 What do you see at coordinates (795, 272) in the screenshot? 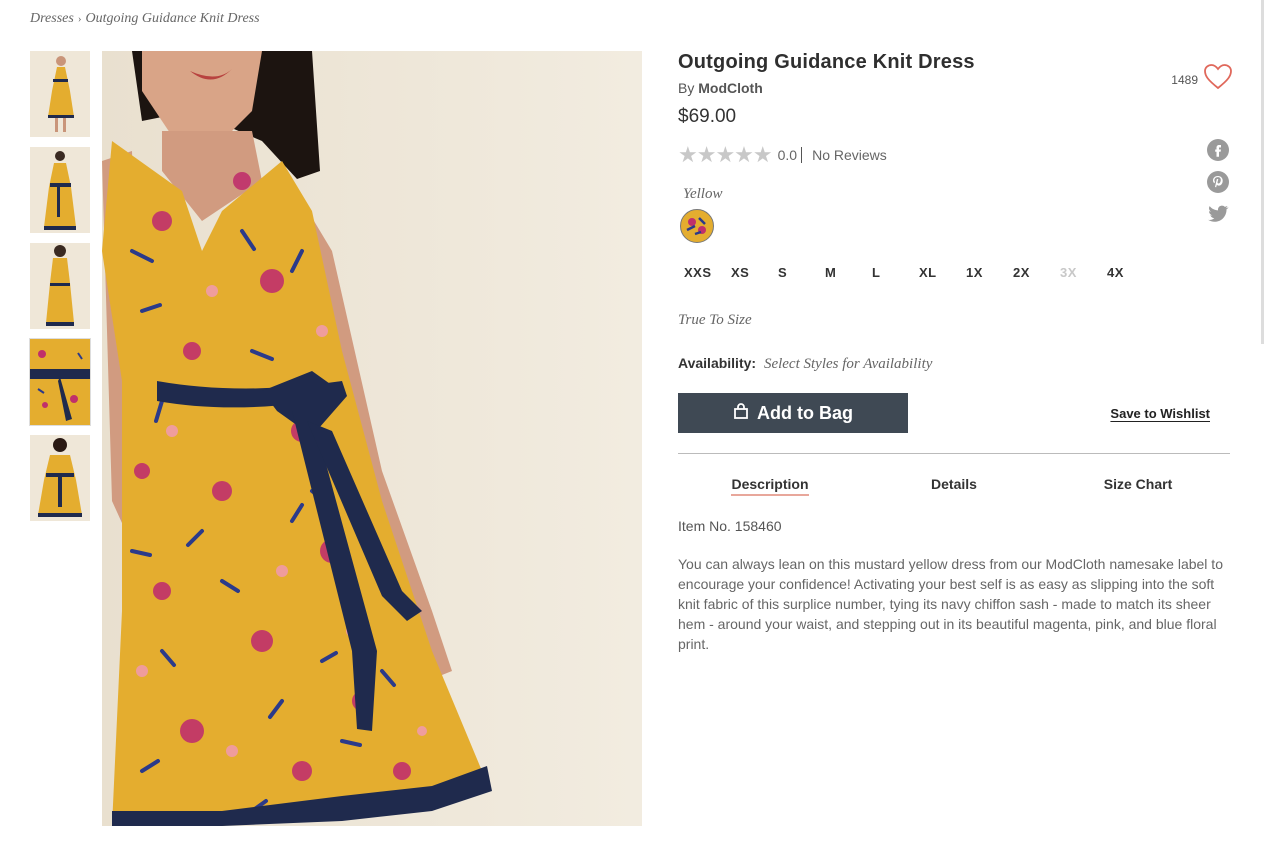
I see `size-option-s: S` at bounding box center [795, 272].